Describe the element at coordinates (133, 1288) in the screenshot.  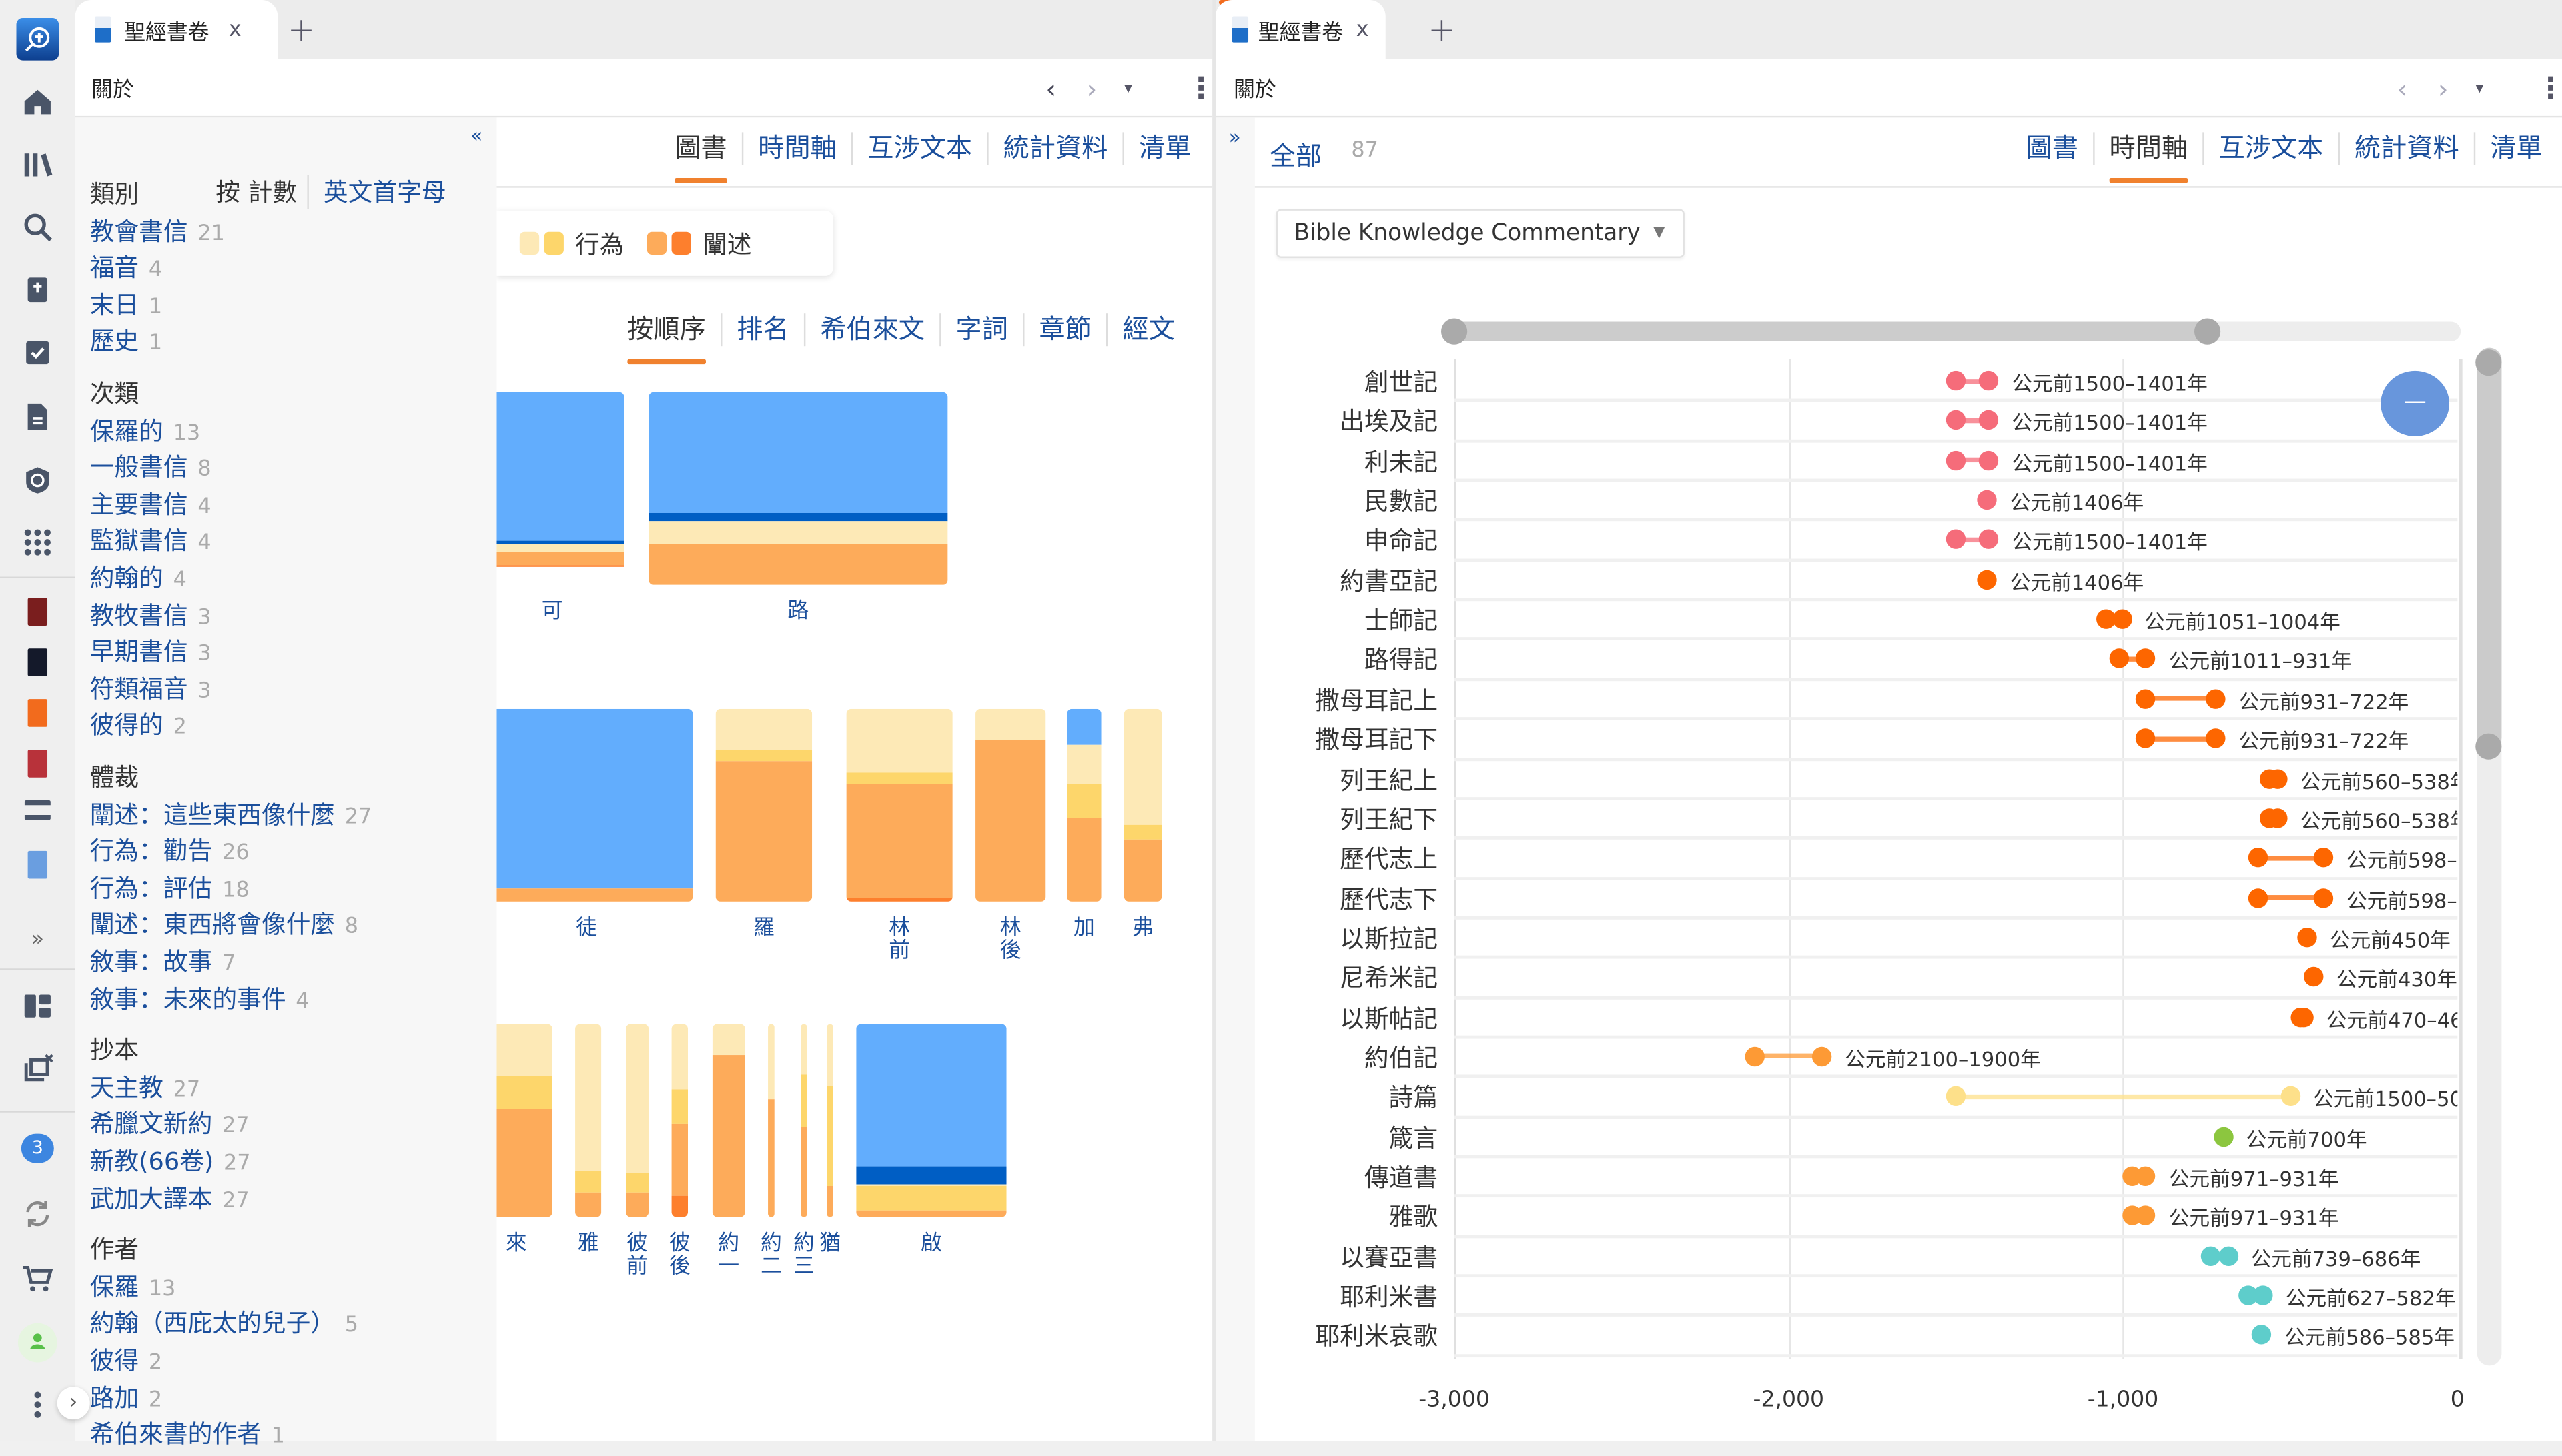
I see `filter-item: 保羅 13` at that location.